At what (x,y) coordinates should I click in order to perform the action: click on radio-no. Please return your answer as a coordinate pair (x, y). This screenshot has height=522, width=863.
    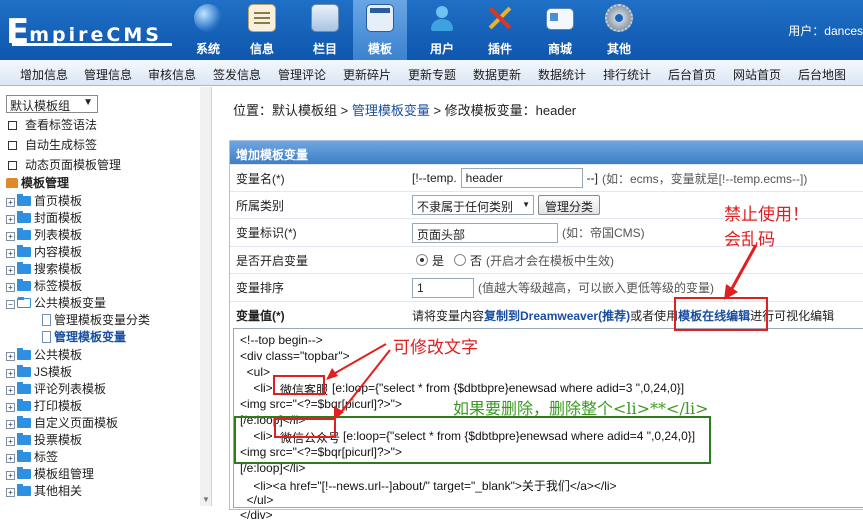
    Looking at the image, I should click on (460, 260).